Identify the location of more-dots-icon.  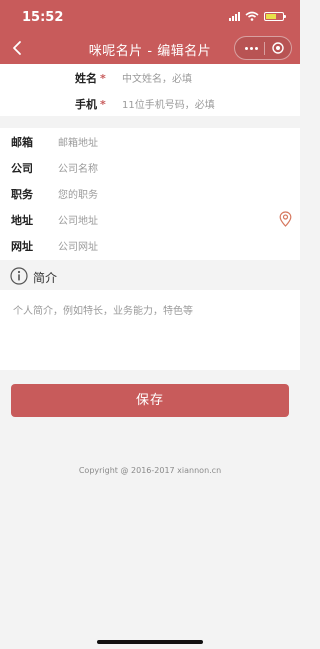
(251, 48).